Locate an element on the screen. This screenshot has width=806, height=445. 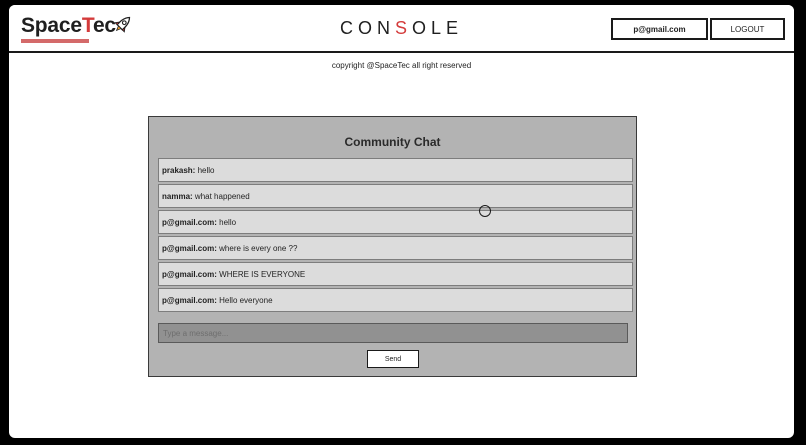
console-title-part1: CON is located at coordinates (367, 28).